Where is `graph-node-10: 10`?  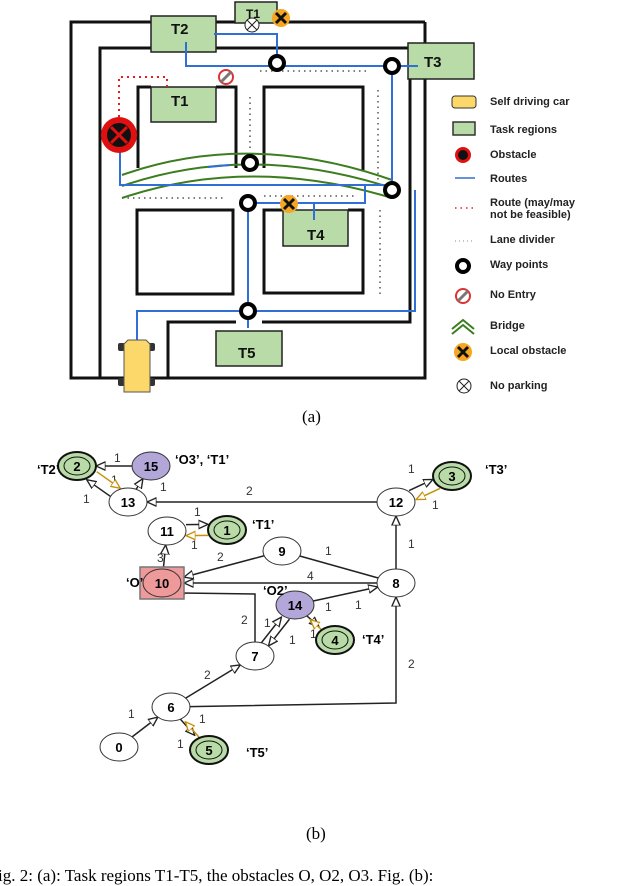
graph-node-10: 10 is located at coordinates (162, 583).